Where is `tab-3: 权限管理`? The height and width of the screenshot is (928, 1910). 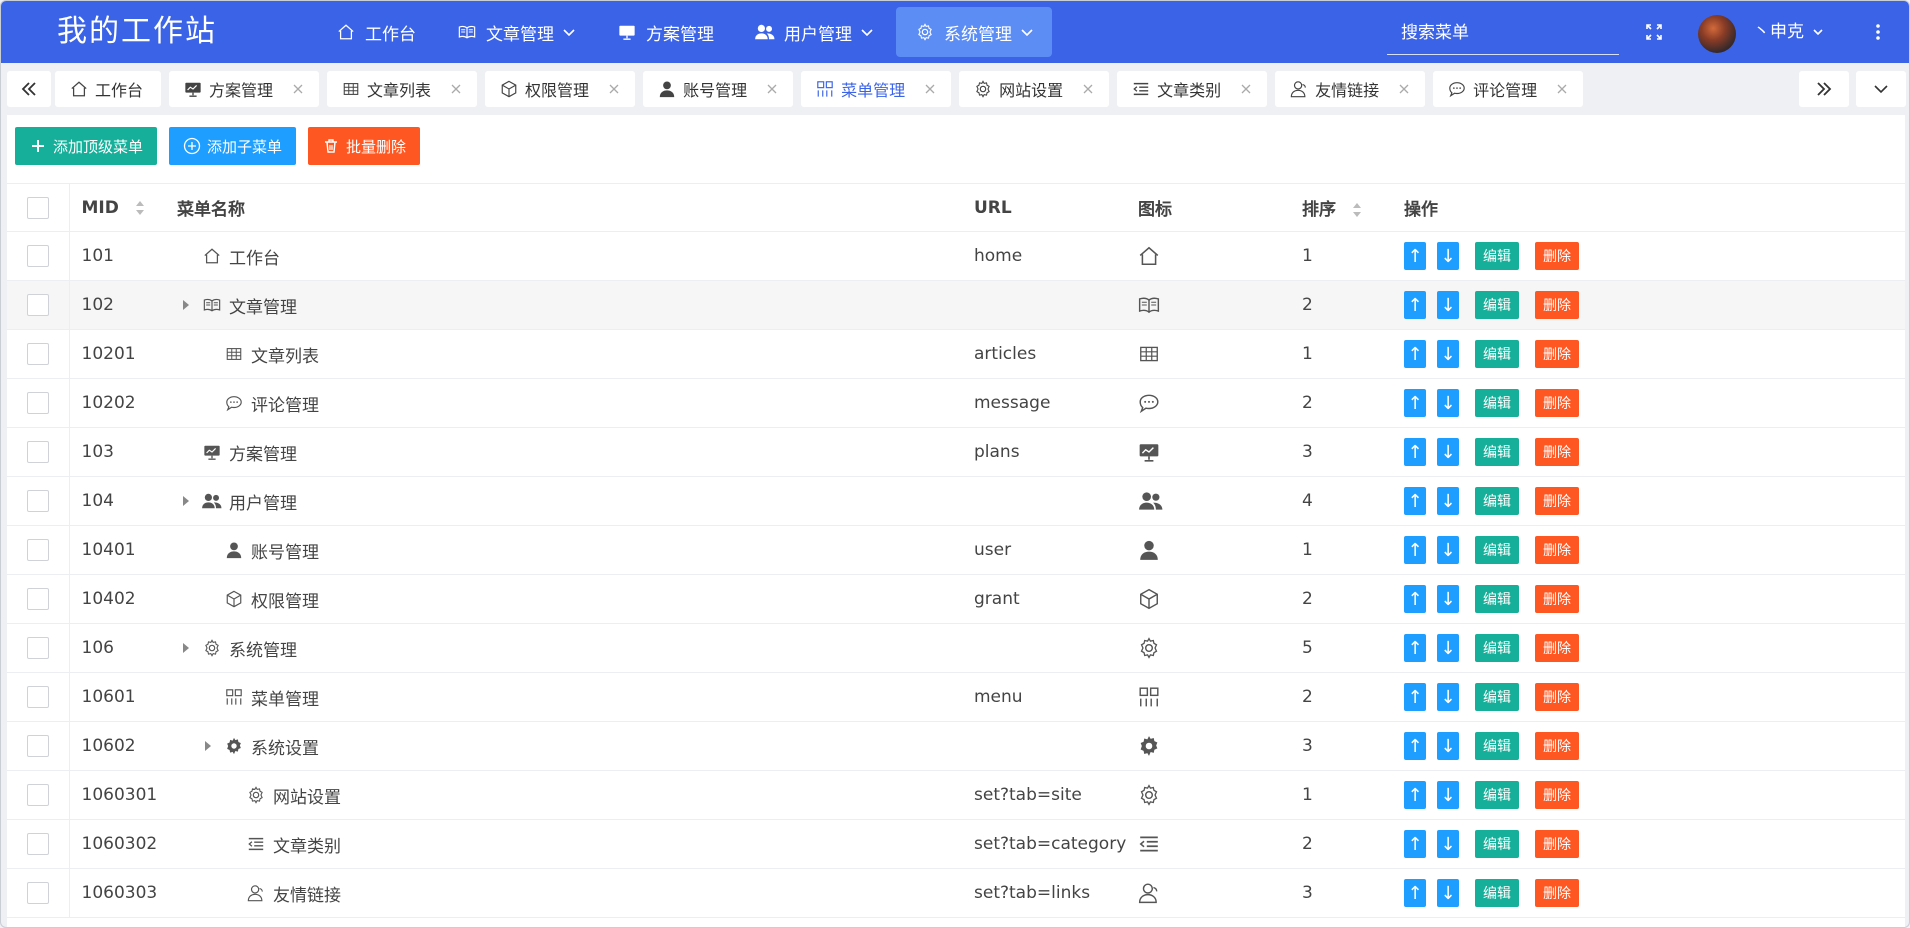
tab-3: 权限管理 is located at coordinates (560, 89).